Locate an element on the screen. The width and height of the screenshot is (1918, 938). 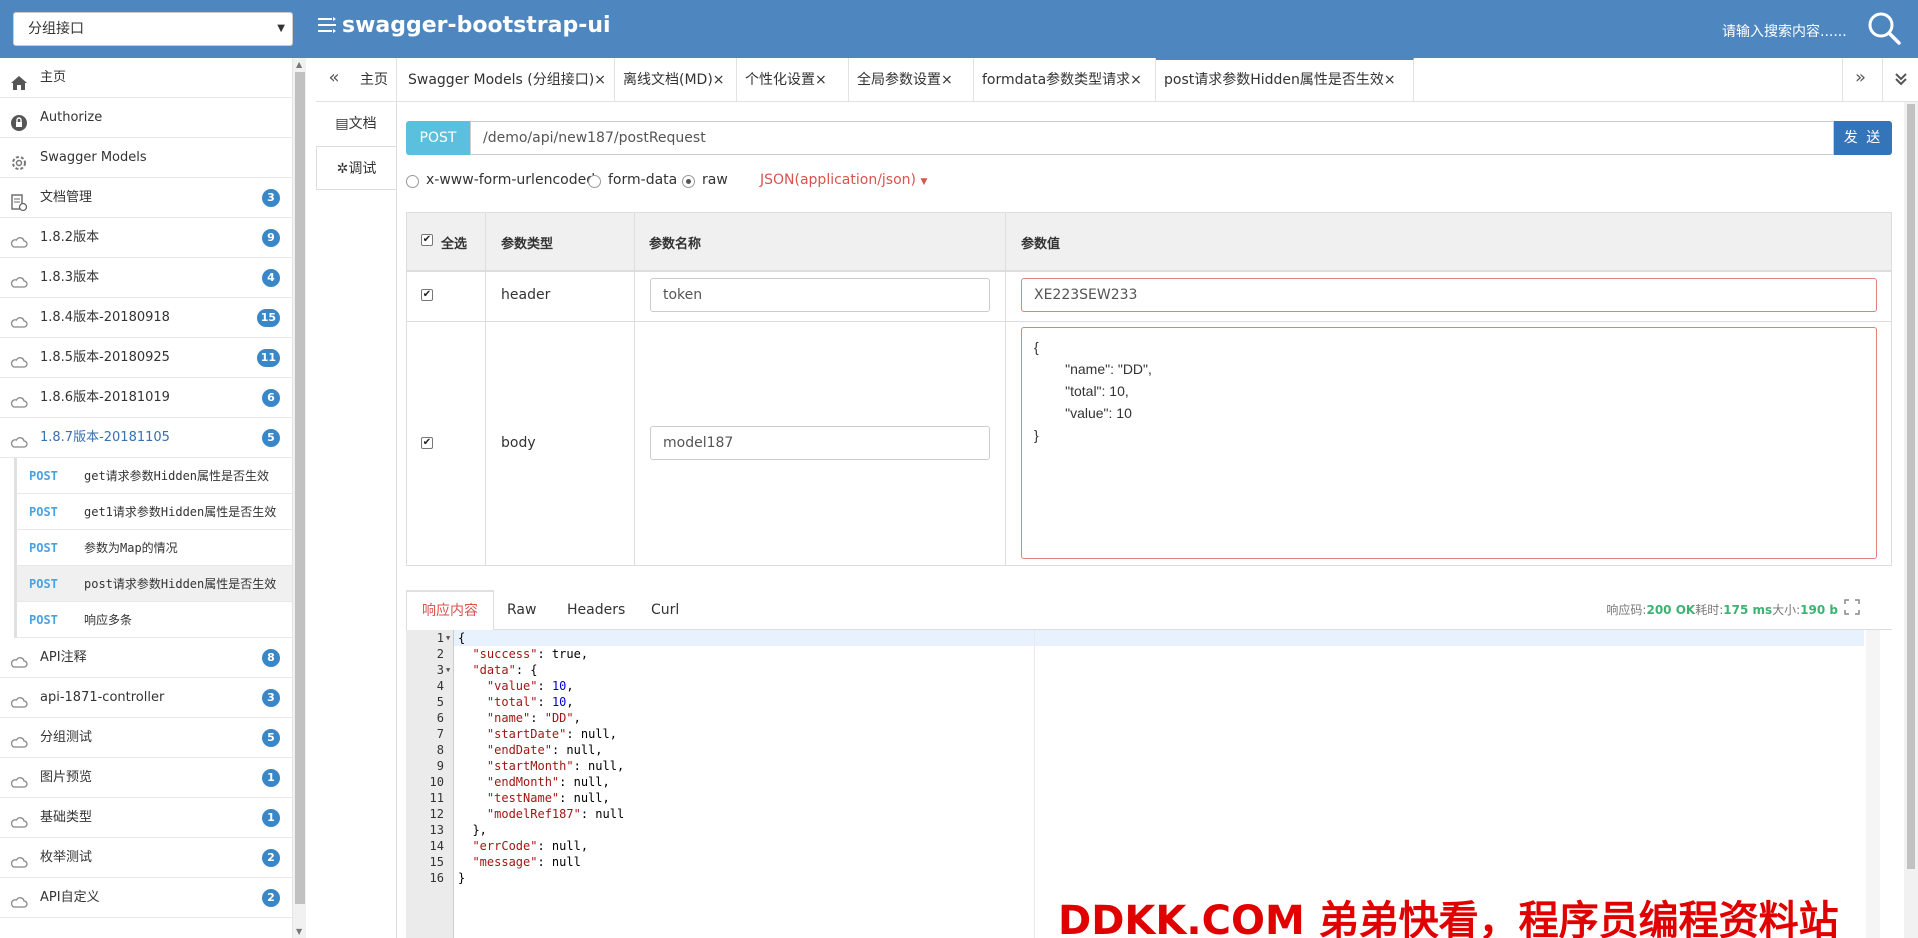
tab-doc: ▤文档 is located at coordinates (356, 124).